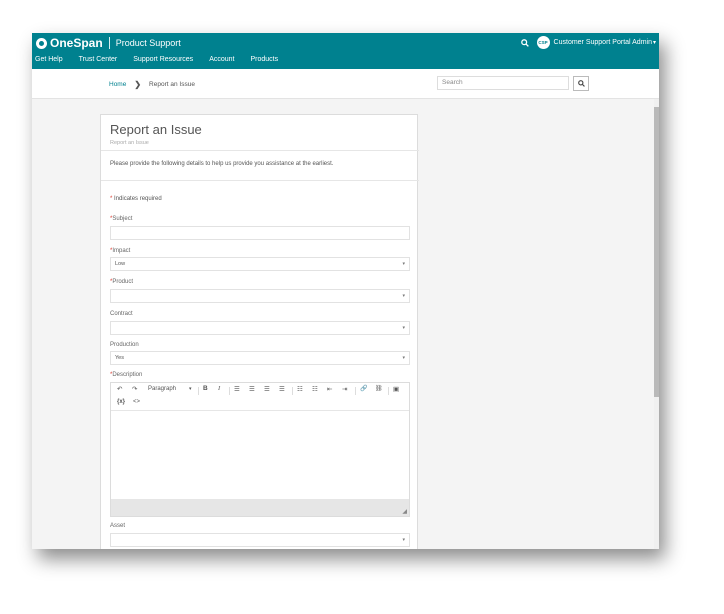 This screenshot has height=614, width=724. I want to click on image-icon: ▣, so click(396, 389).